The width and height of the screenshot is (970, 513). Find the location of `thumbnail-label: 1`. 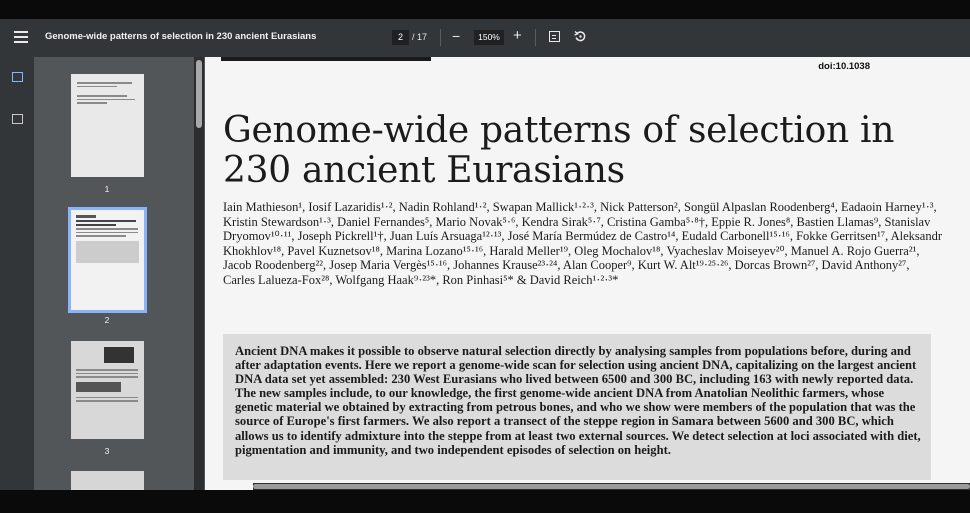

thumbnail-label: 1 is located at coordinates (107, 189).